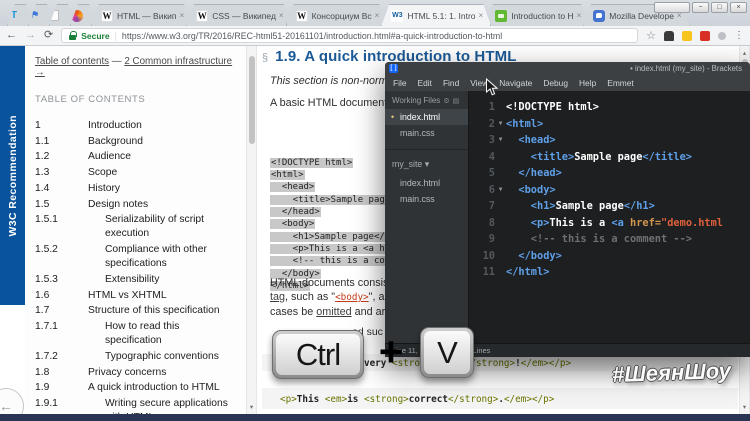 The height and width of the screenshot is (421, 750). Describe the element at coordinates (744, 53) in the screenshot. I see `page-scroll-up-icon: ▴` at that location.